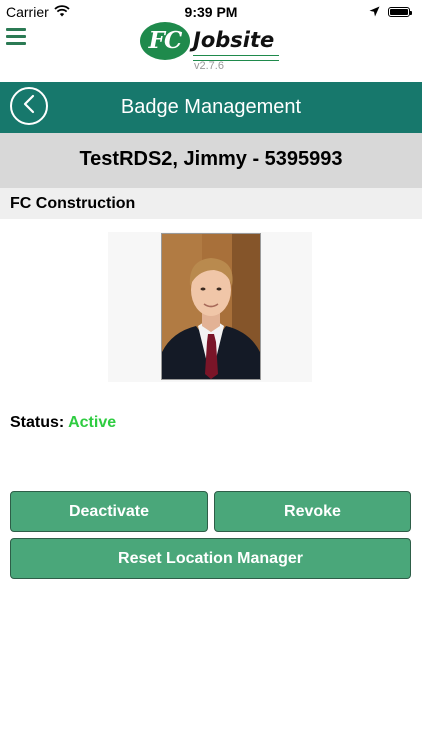  Describe the element at coordinates (209, 66) in the screenshot. I see `app-version: v2.7.6` at that location.